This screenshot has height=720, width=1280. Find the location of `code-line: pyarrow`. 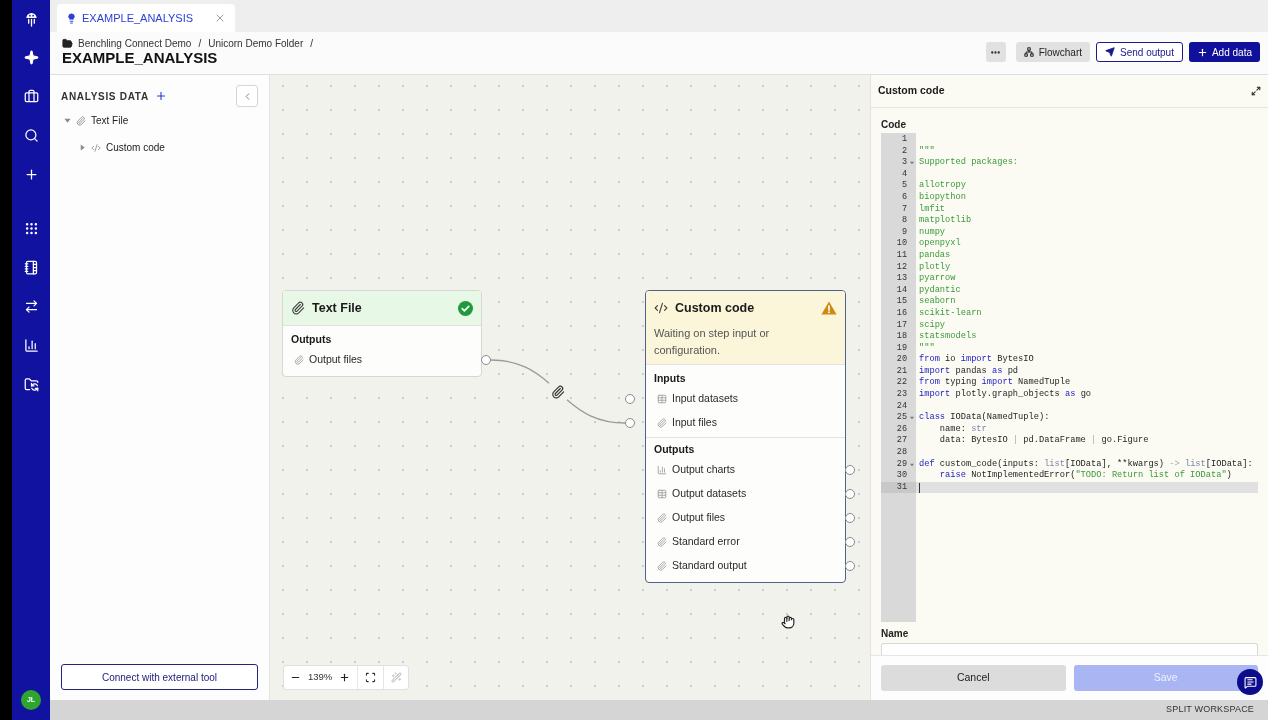

code-line: pyarrow is located at coordinates (937, 279).